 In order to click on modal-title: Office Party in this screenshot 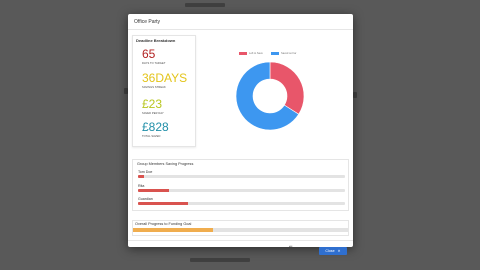, I will do `click(147, 22)`.